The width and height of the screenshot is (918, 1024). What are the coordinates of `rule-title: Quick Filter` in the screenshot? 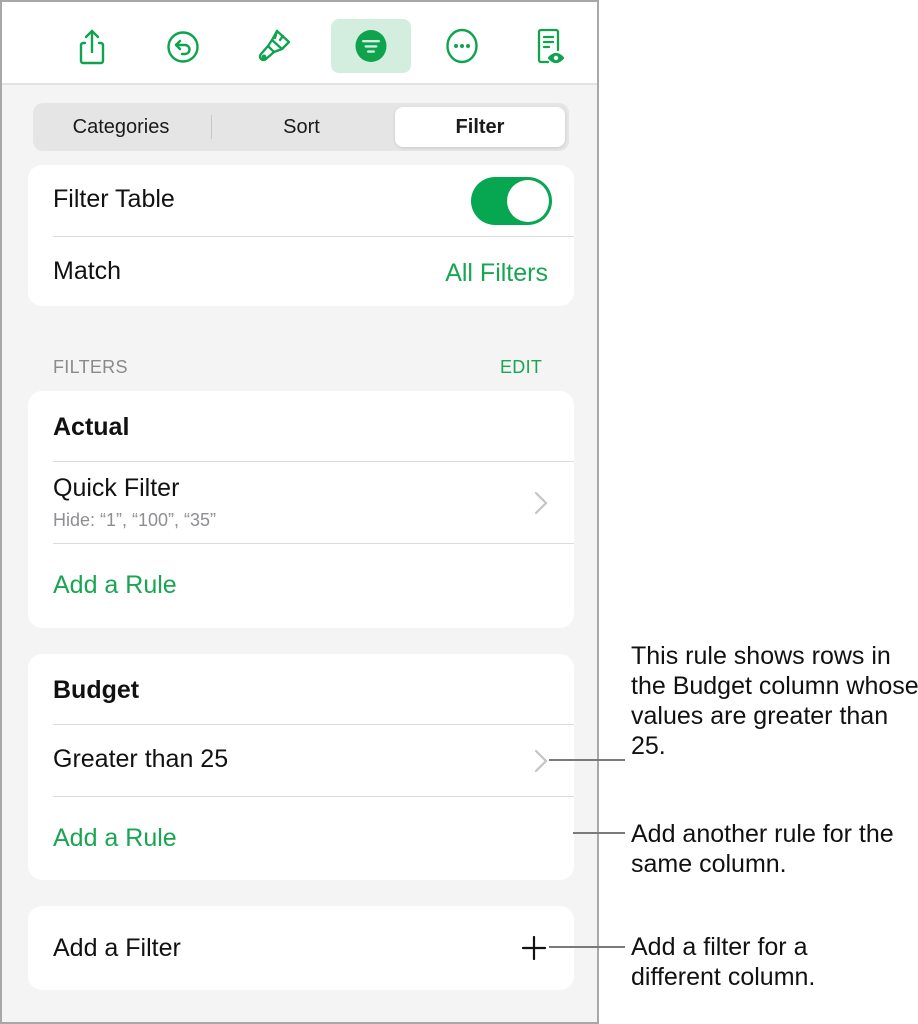 It's located at (116, 488).